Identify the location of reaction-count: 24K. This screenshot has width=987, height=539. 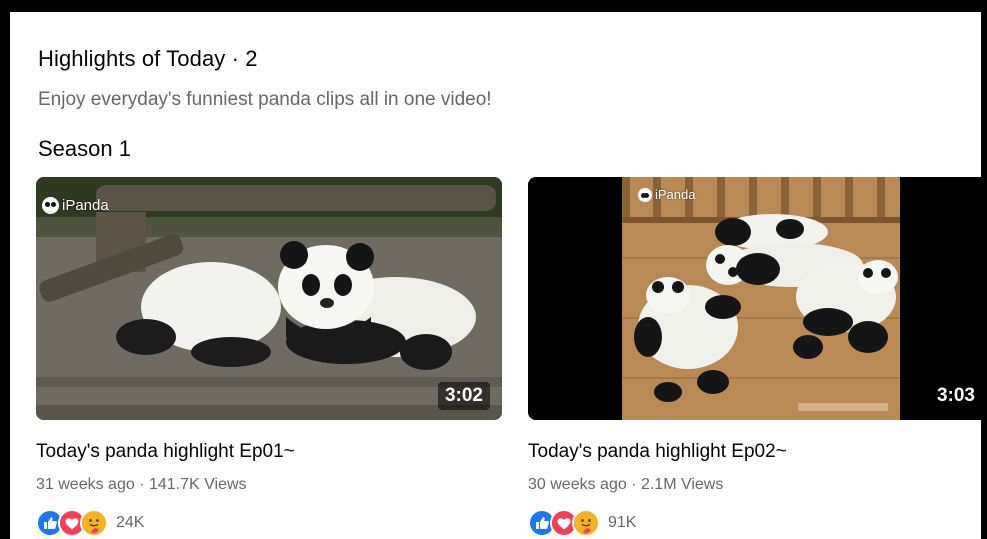
(130, 522).